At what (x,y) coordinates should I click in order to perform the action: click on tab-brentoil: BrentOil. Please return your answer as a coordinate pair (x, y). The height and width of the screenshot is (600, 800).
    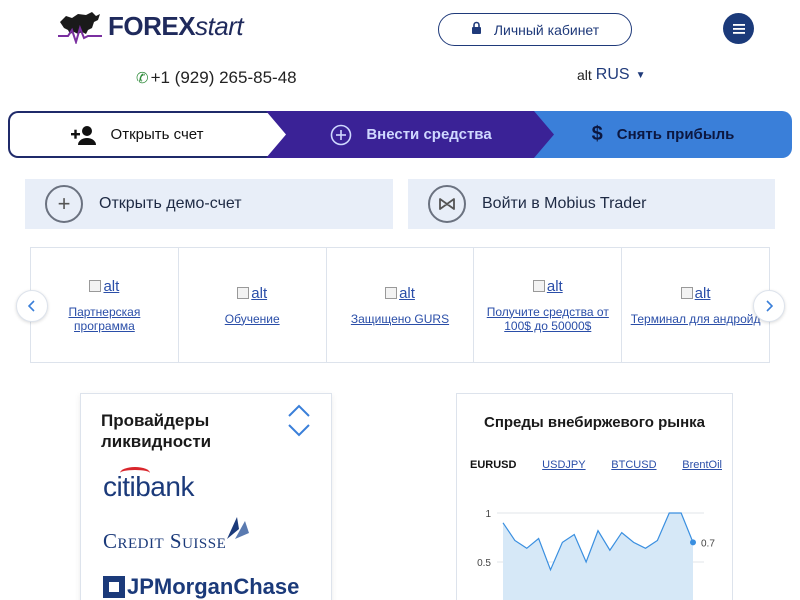
    Looking at the image, I should click on (702, 465).